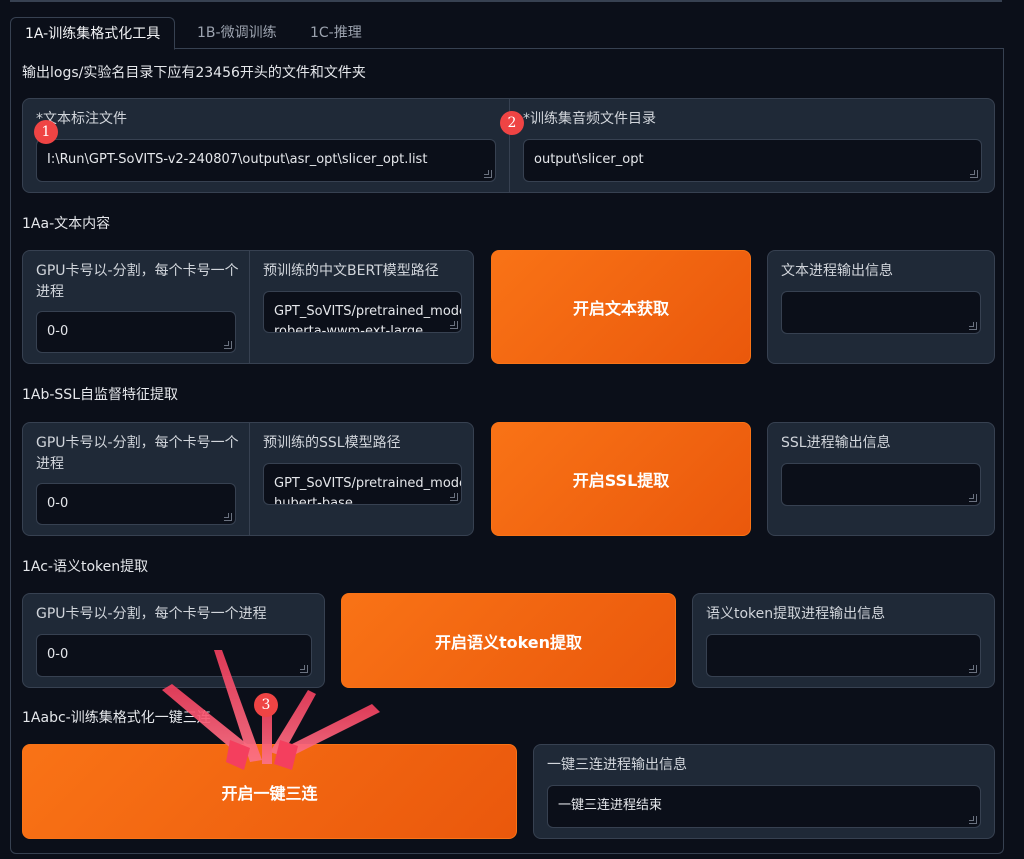 The height and width of the screenshot is (859, 1024). I want to click on oneclick-output-group: 一键三连进程输出信息 一键三连进程结束, so click(764, 791).